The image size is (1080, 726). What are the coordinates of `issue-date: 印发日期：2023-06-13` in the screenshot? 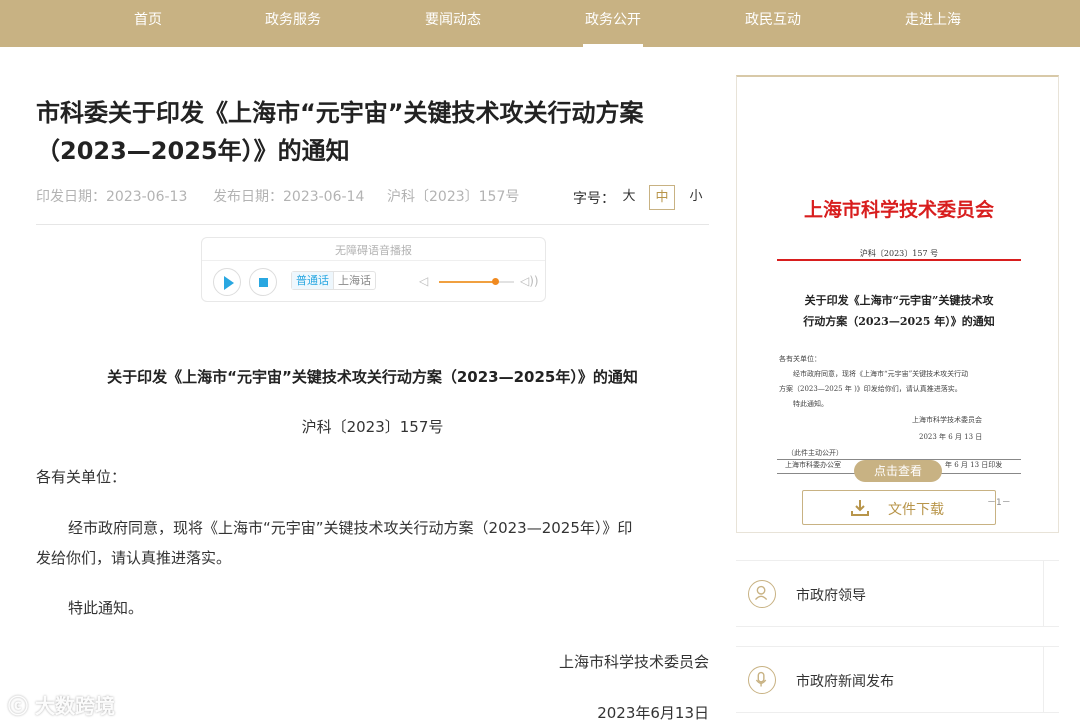 It's located at (112, 197).